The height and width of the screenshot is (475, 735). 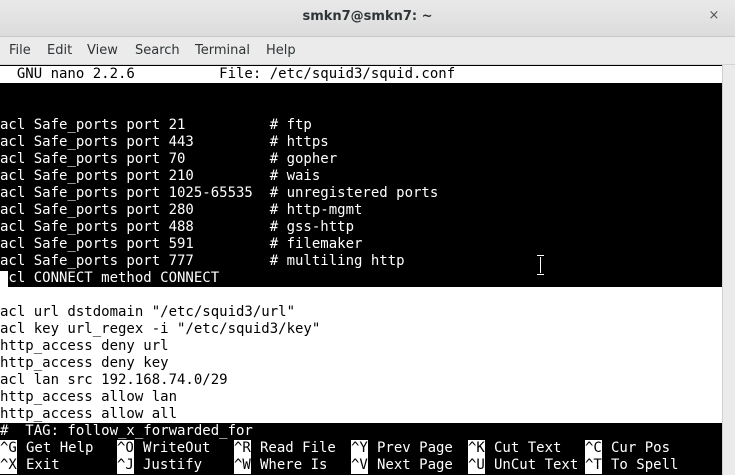 I want to click on editor-line: # TAG: follow_x_forwarded_for, so click(x=126, y=431).